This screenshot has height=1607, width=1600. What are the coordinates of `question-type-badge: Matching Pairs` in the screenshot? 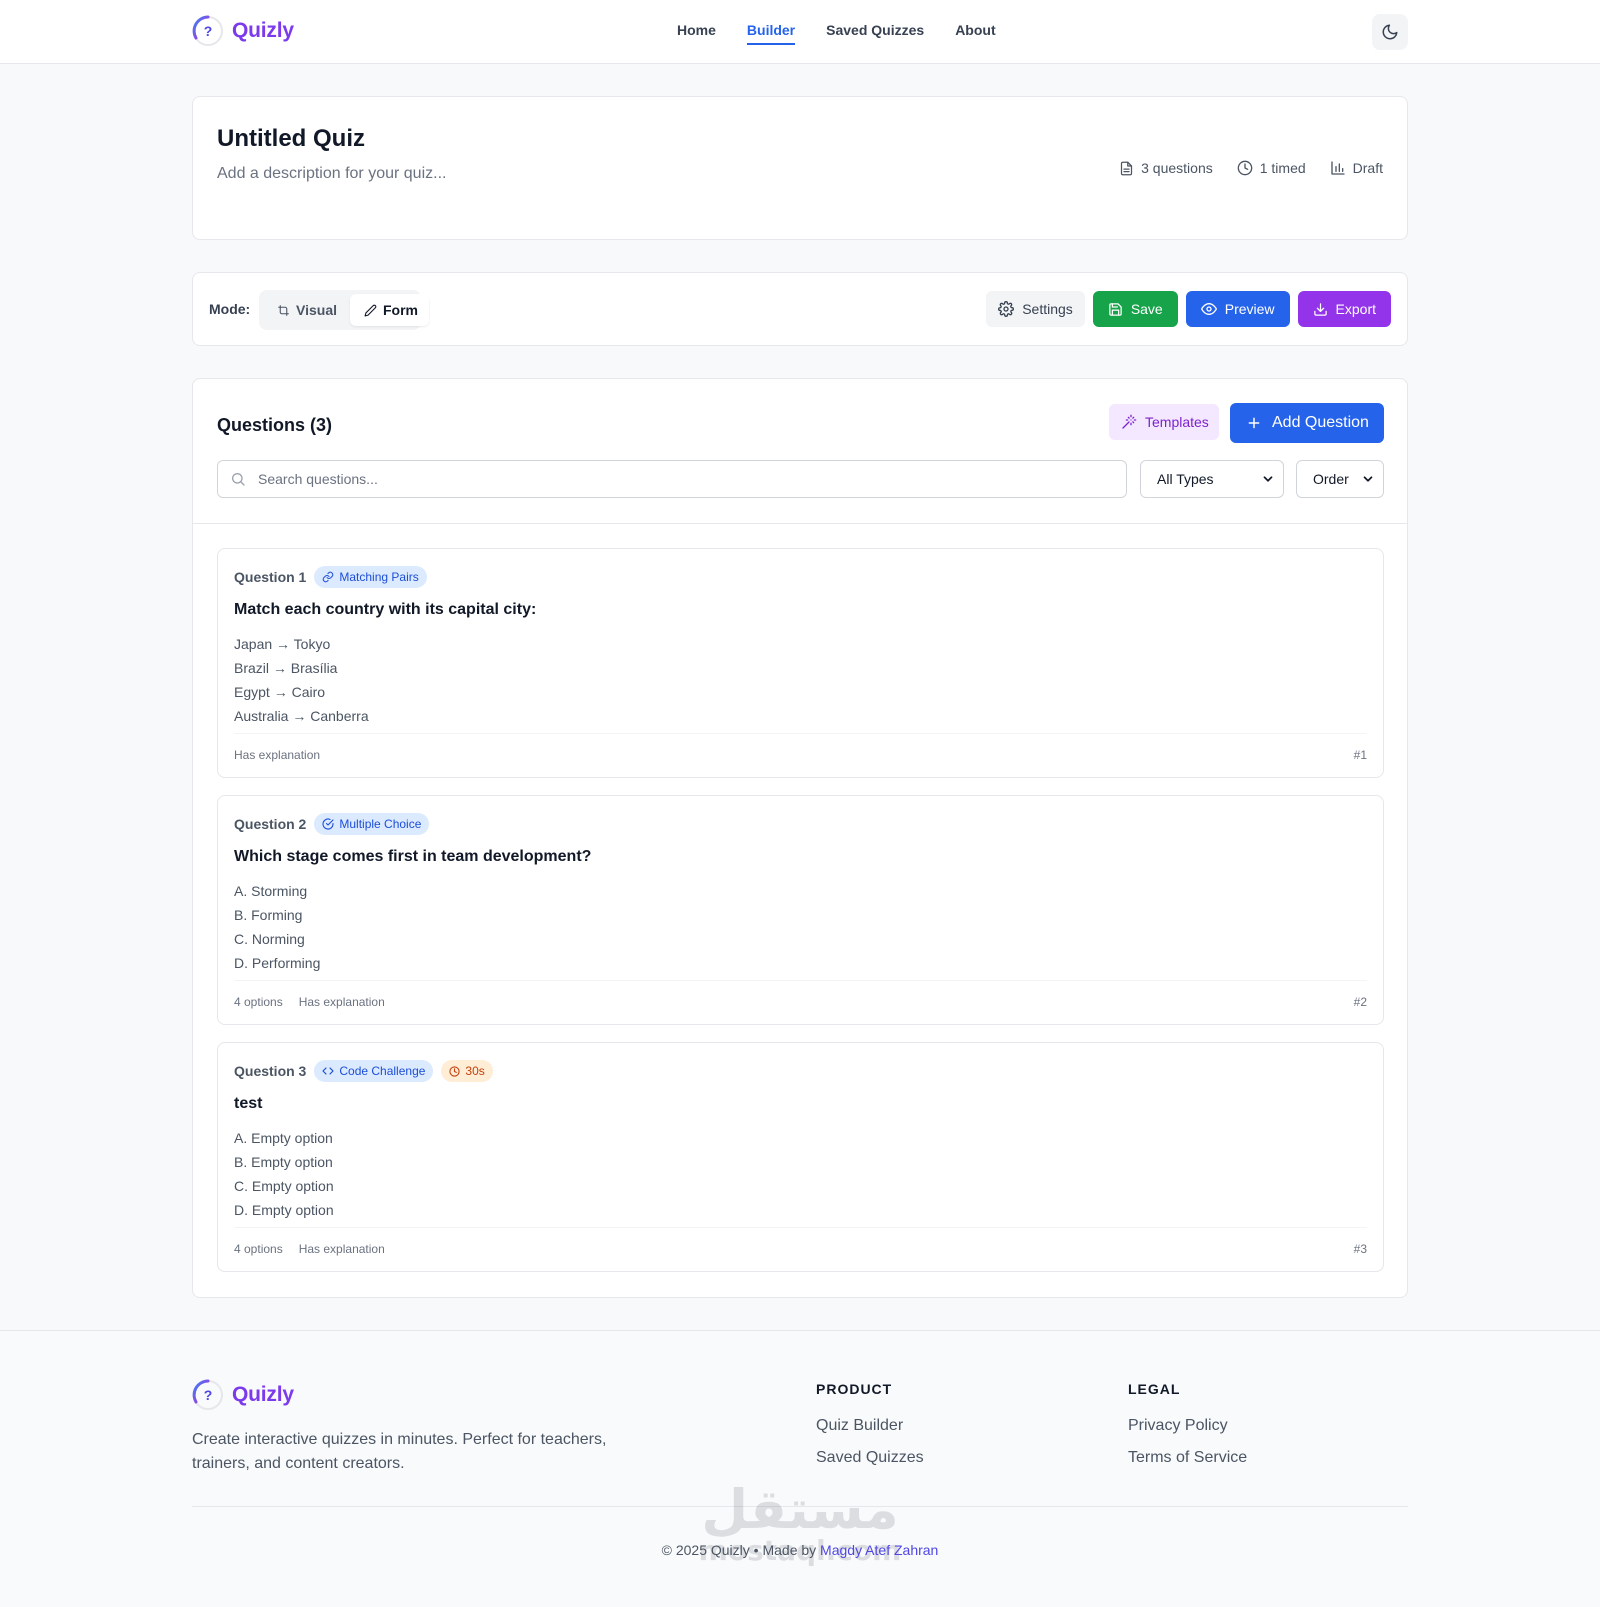 It's located at (370, 577).